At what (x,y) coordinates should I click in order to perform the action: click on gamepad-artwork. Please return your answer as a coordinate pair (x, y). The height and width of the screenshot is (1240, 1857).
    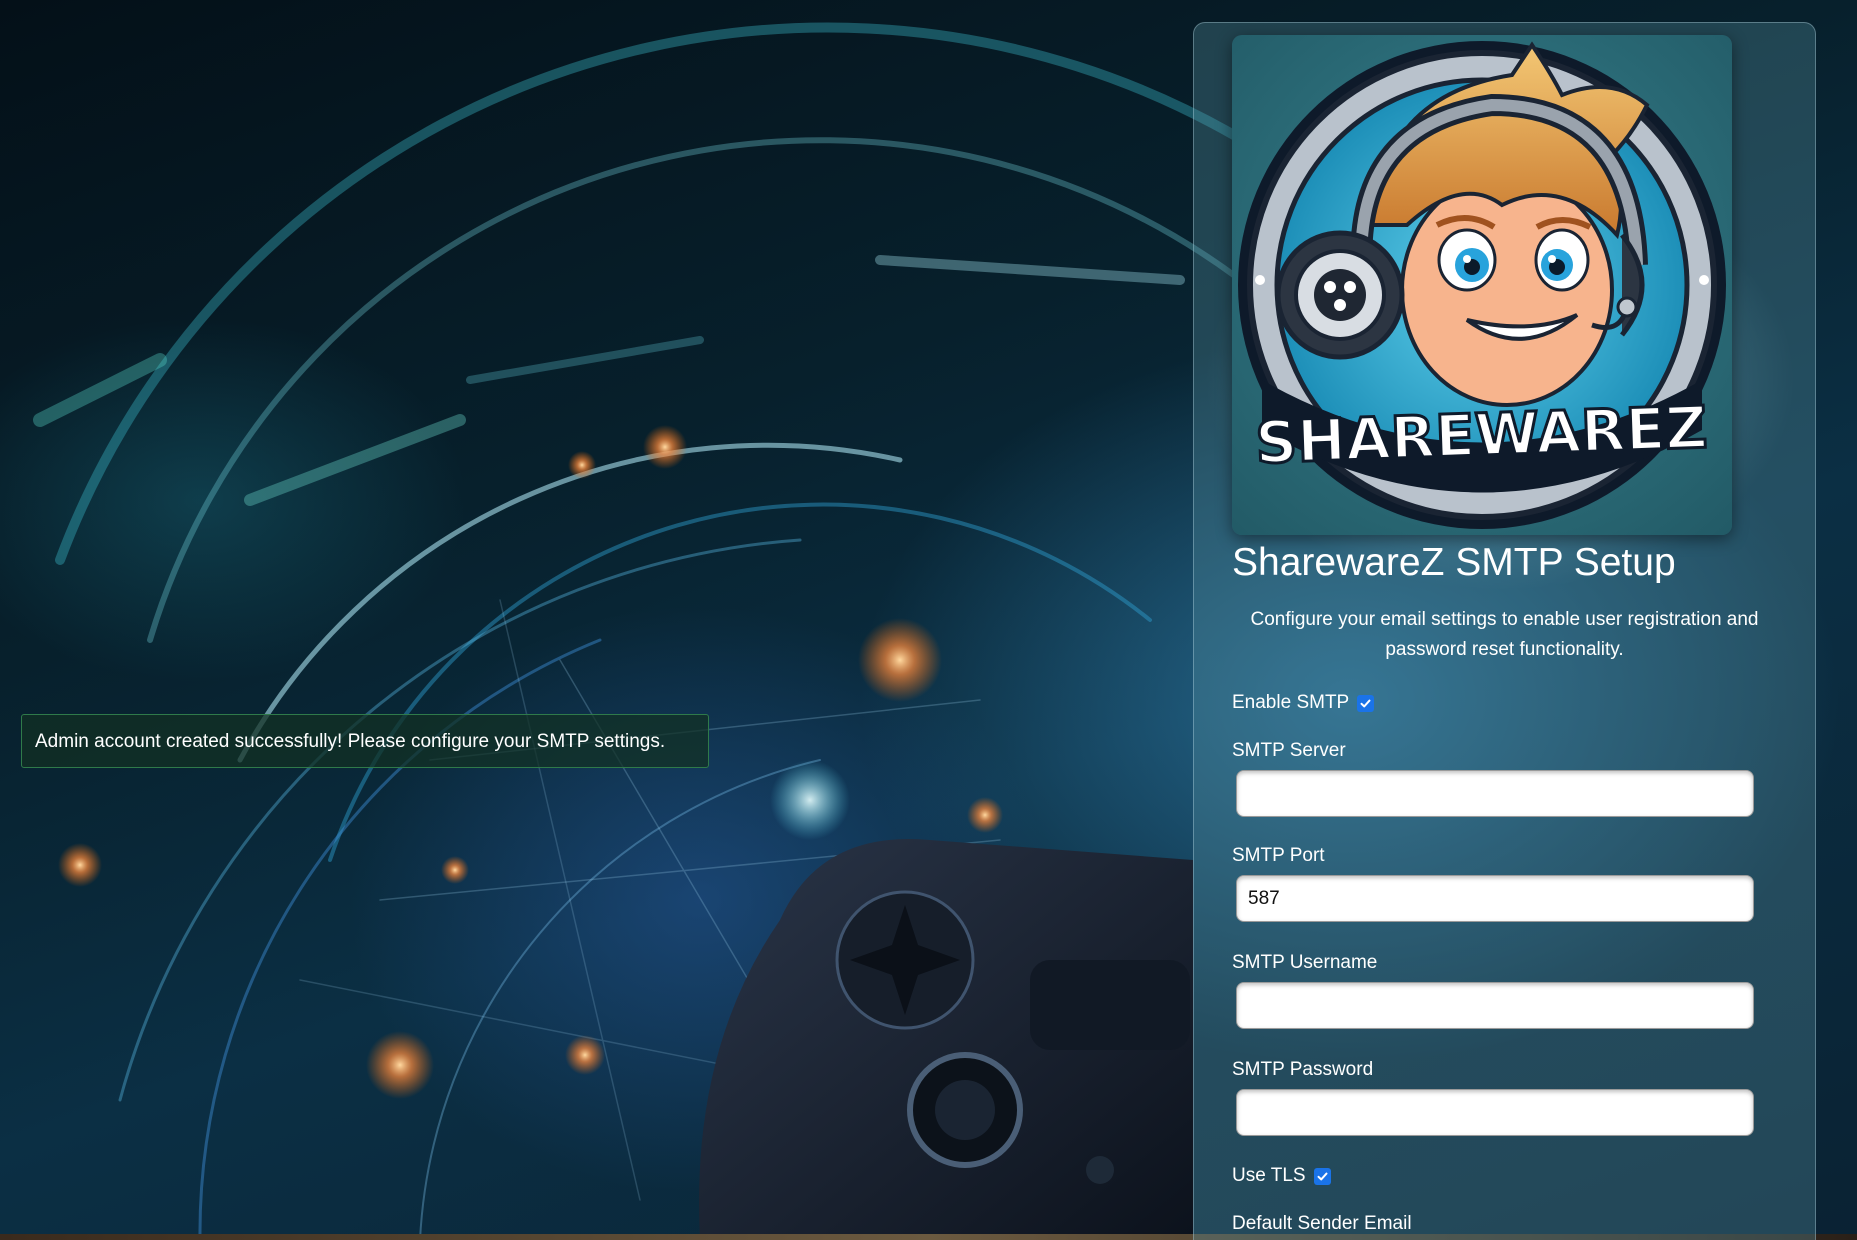
    Looking at the image, I should click on (946, 1039).